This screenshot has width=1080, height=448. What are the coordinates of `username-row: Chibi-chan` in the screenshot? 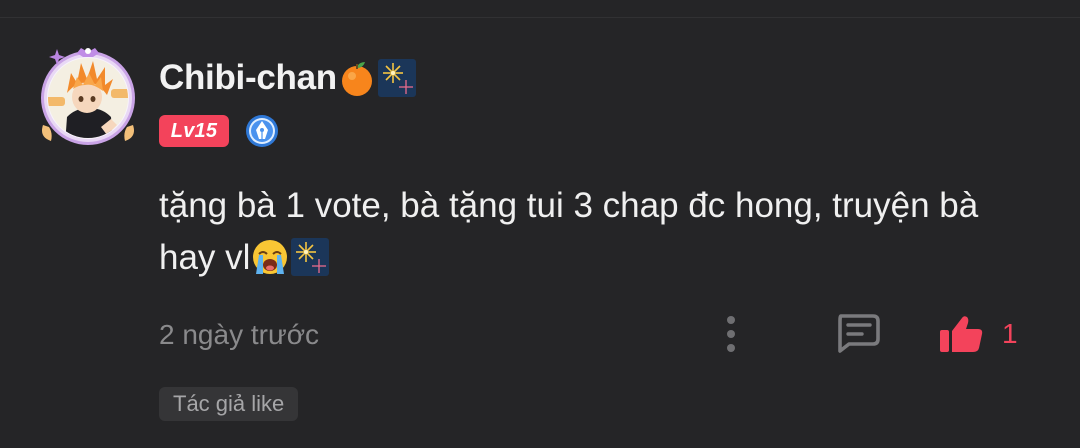 It's located at (288, 78).